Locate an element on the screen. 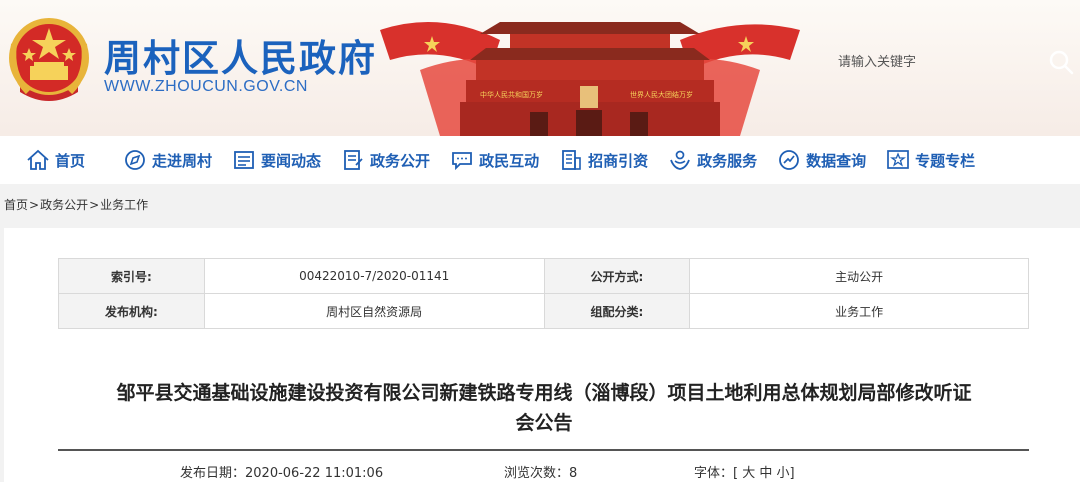 The height and width of the screenshot is (482, 1080). publisher-value: 周村区自然资源局 is located at coordinates (374, 311).